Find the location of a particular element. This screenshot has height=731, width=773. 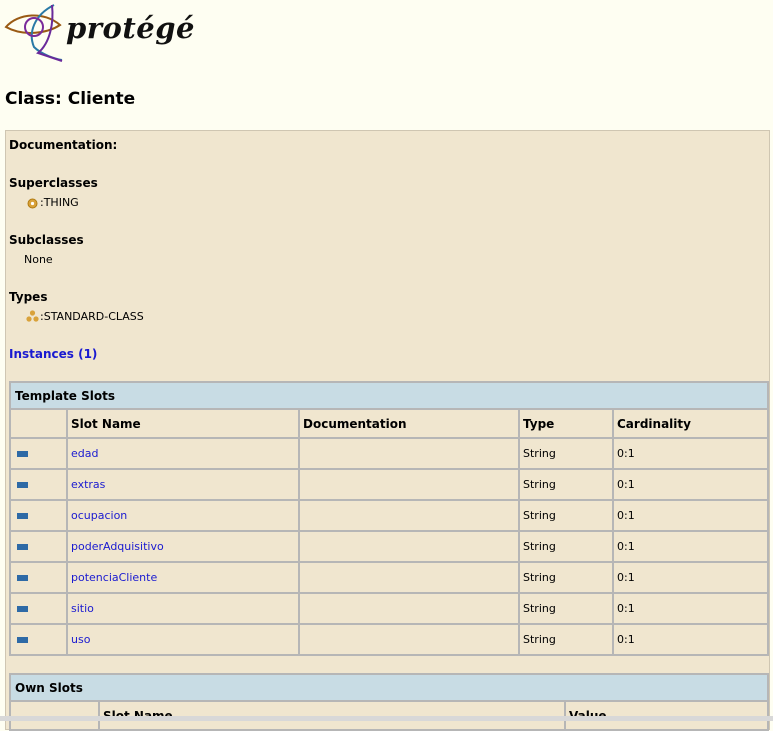

documentation-label: Documentation: is located at coordinates (63, 145).